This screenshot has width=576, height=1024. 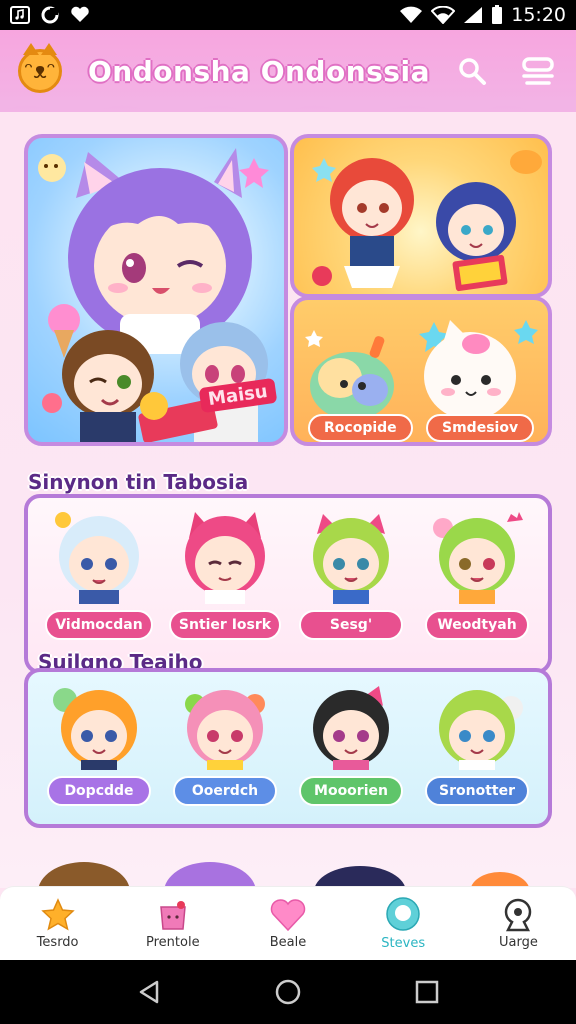 I want to click on bag-icon, so click(x=172, y=915).